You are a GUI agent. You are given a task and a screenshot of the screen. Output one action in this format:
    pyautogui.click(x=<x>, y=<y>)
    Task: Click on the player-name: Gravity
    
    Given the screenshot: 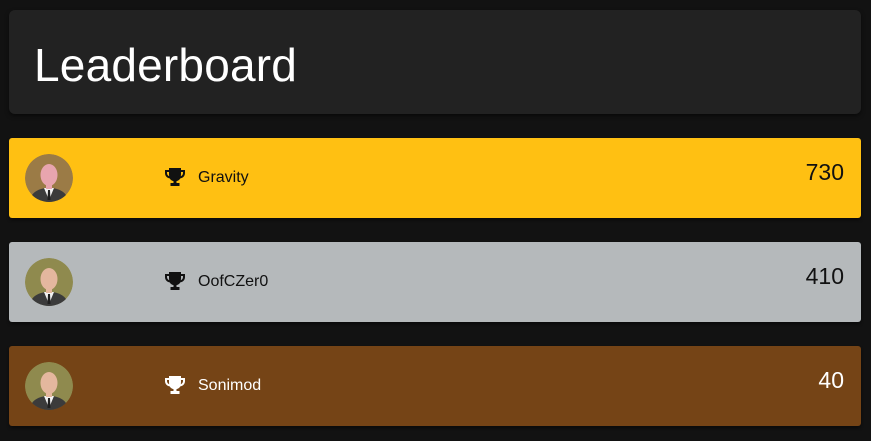 What is the action you would take?
    pyautogui.click(x=223, y=177)
    